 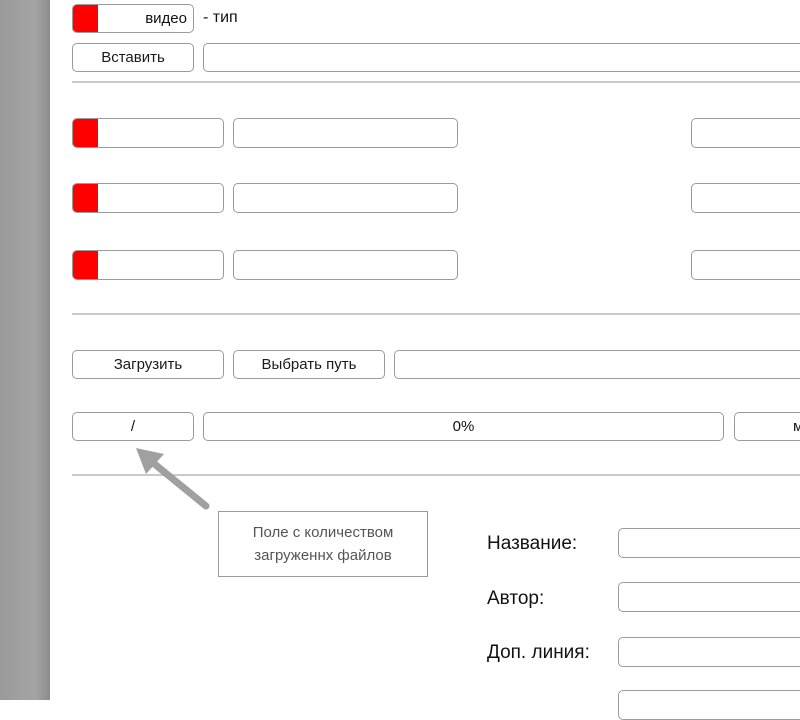 What do you see at coordinates (148, 364) in the screenshot?
I see `upload-button: Загрузить` at bounding box center [148, 364].